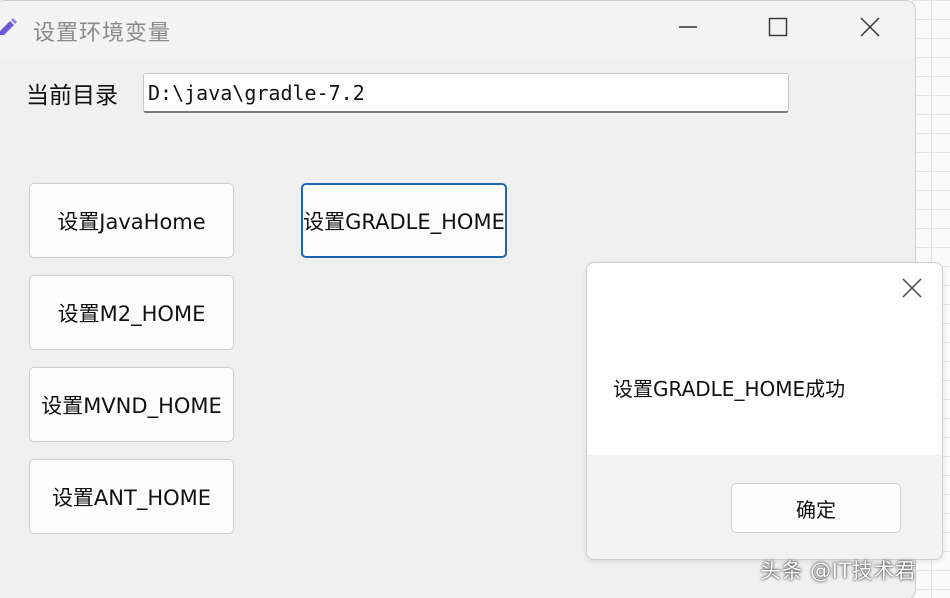 The width and height of the screenshot is (950, 598). What do you see at coordinates (72, 96) in the screenshot?
I see `current-dir-label: 当前目录` at bounding box center [72, 96].